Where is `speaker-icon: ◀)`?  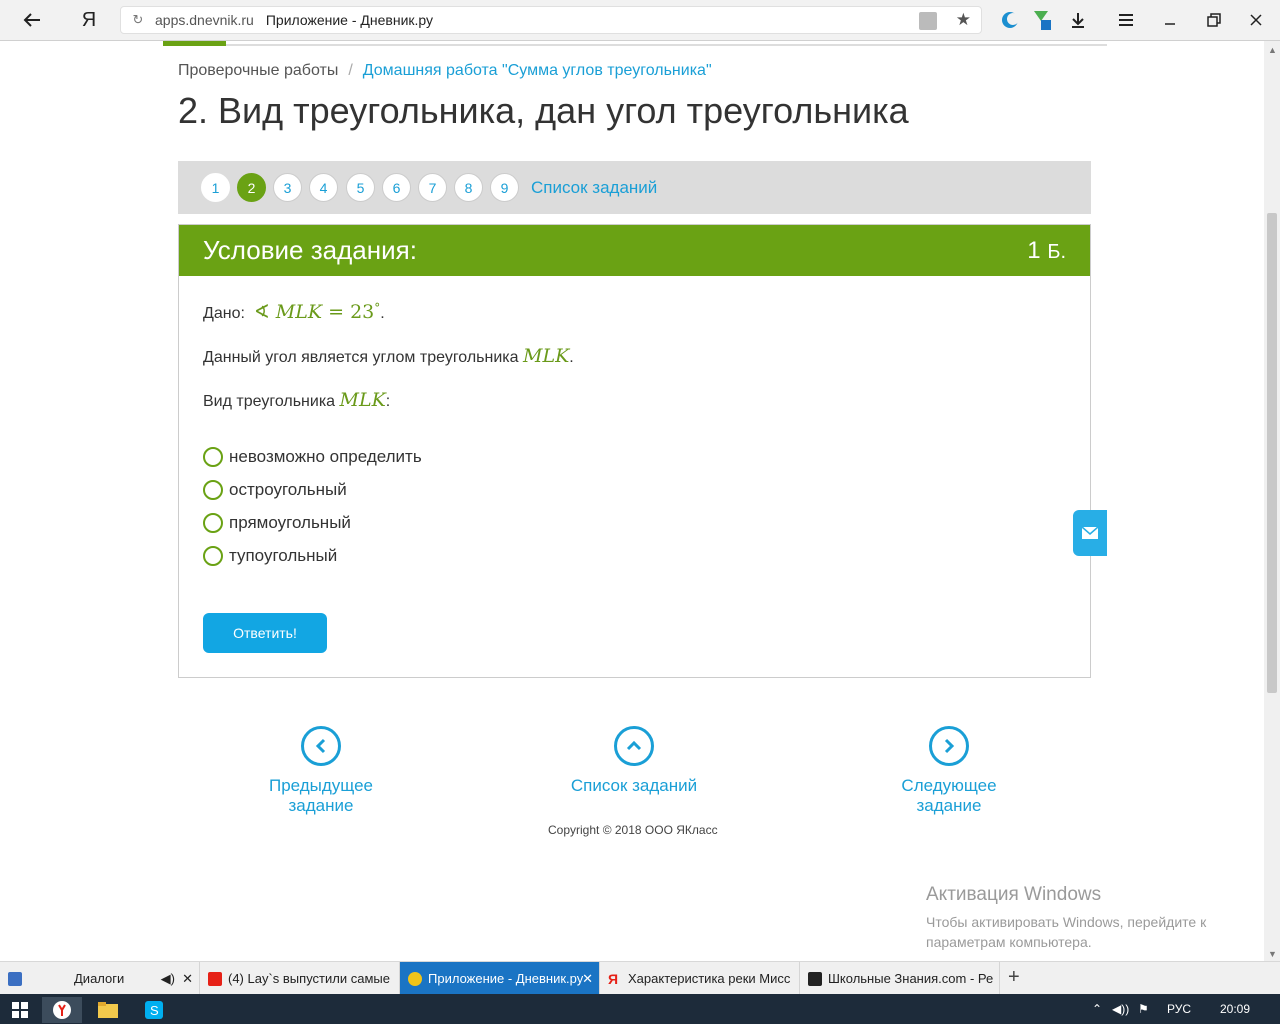
speaker-icon: ◀) is located at coordinates (168, 979).